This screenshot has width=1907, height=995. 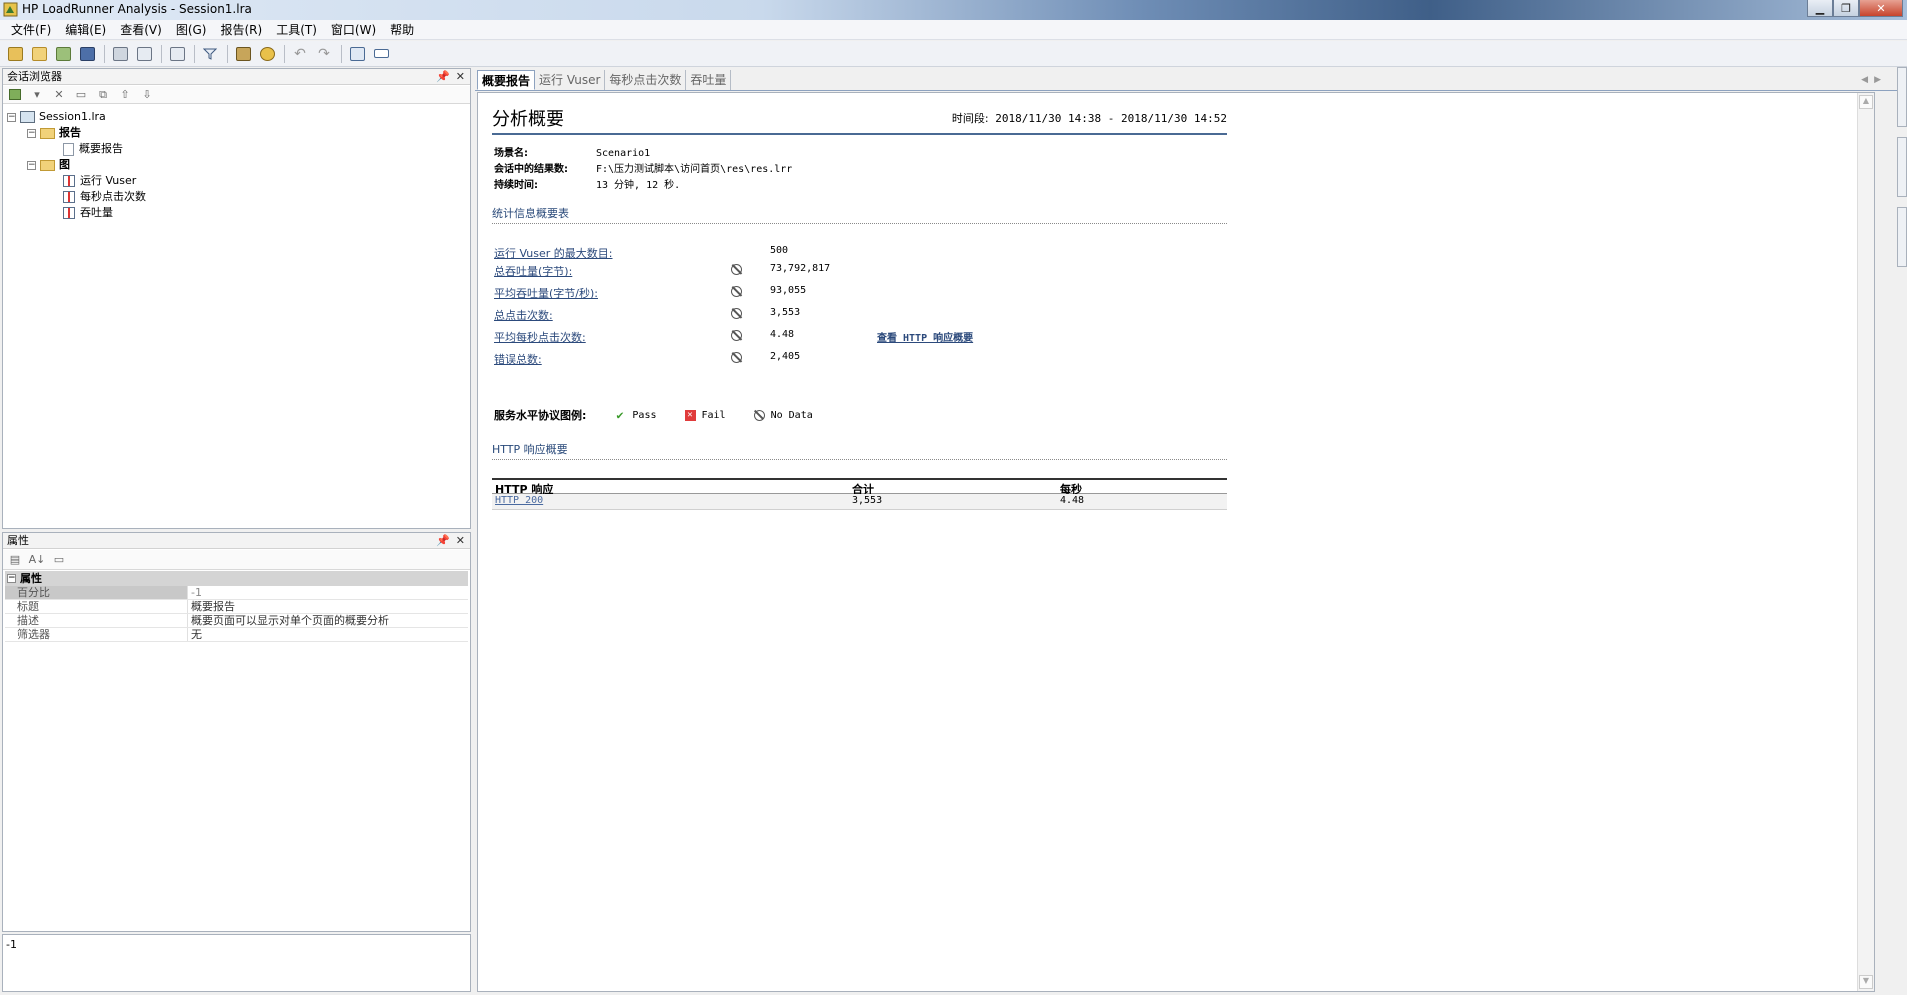 What do you see at coordinates (1865, 542) in the screenshot?
I see `vertical-scrollbar: ▲ ▼` at bounding box center [1865, 542].